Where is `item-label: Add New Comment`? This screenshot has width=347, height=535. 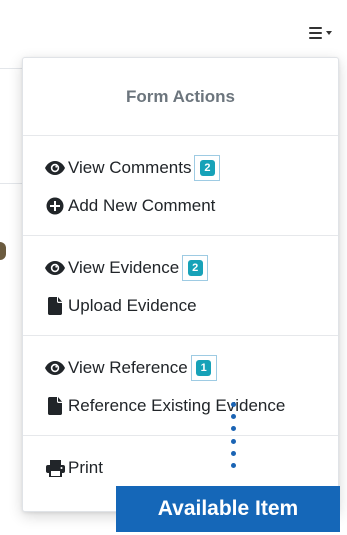
item-label: Add New Comment is located at coordinates (142, 205).